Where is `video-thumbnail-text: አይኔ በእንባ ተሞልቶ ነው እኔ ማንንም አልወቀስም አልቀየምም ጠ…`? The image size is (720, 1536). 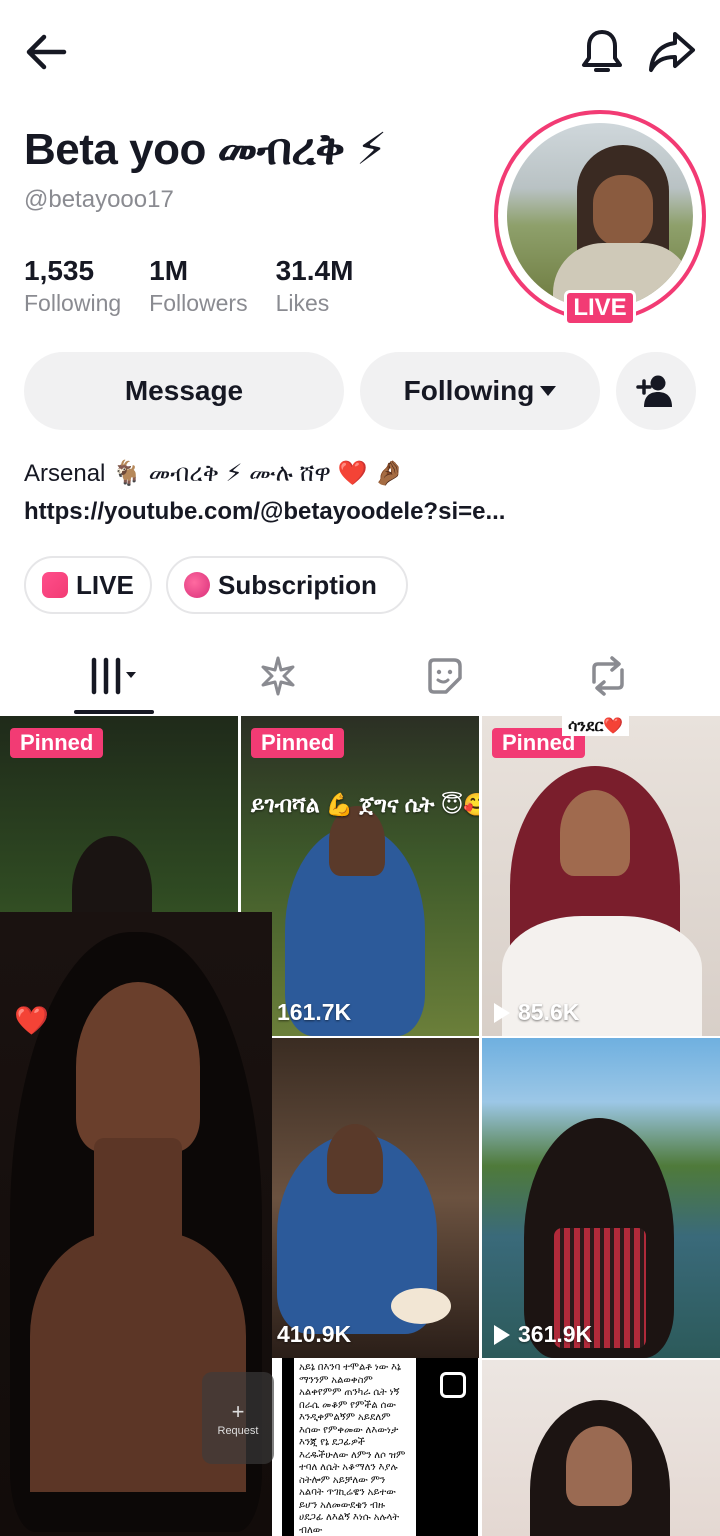
video-thumbnail-text: አይኔ በእንባ ተሞልቶ ነው እኔ ማንንም አልወቀስም አልቀየምም ጠ… is located at coordinates (380, 1447).